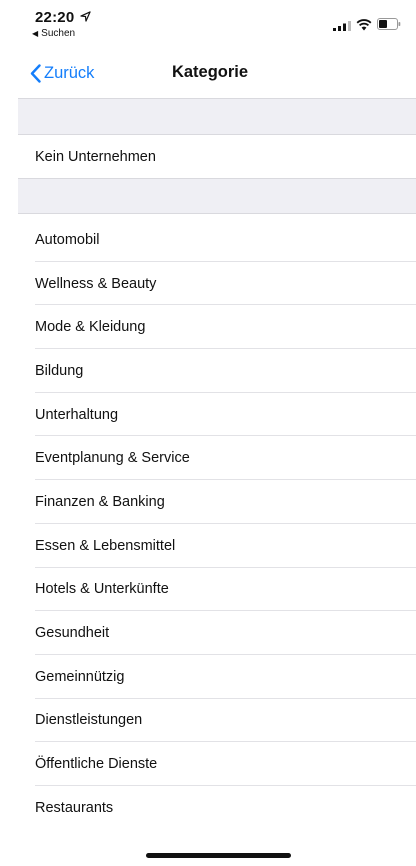  Describe the element at coordinates (58, 33) in the screenshot. I see `back-to-app-label: Suchen` at that location.